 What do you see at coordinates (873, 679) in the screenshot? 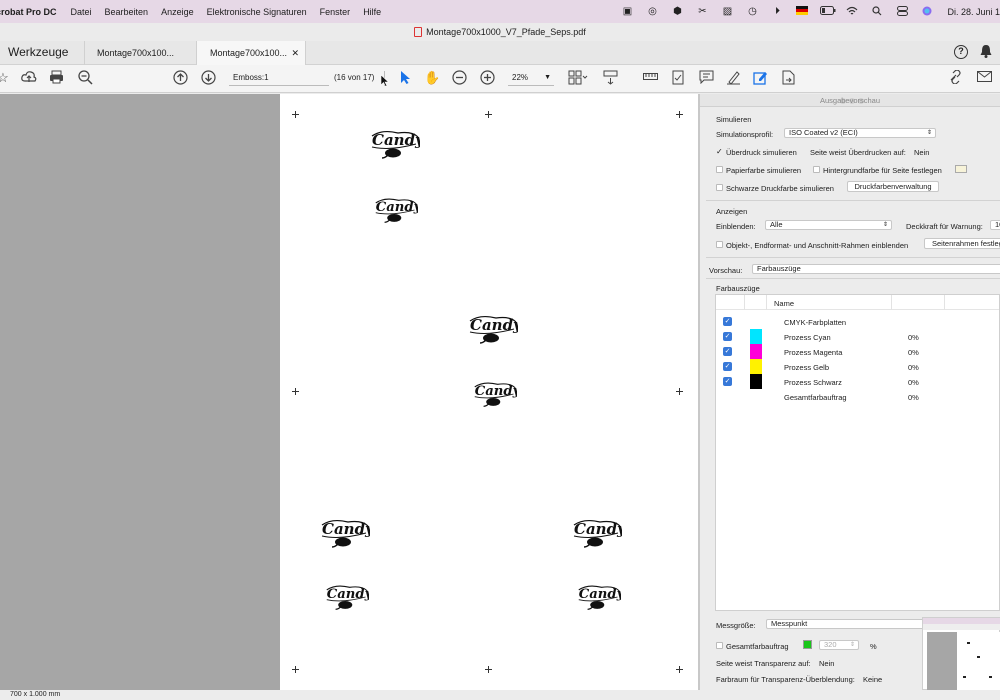
I see `farbraum-value: Keine` at bounding box center [873, 679].